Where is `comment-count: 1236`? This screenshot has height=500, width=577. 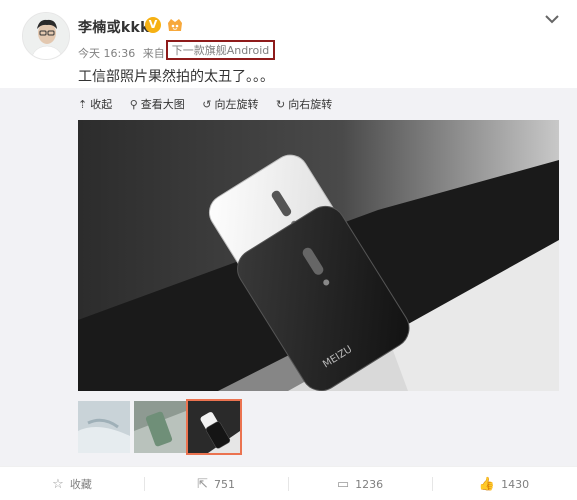 comment-count: 1236 is located at coordinates (369, 484).